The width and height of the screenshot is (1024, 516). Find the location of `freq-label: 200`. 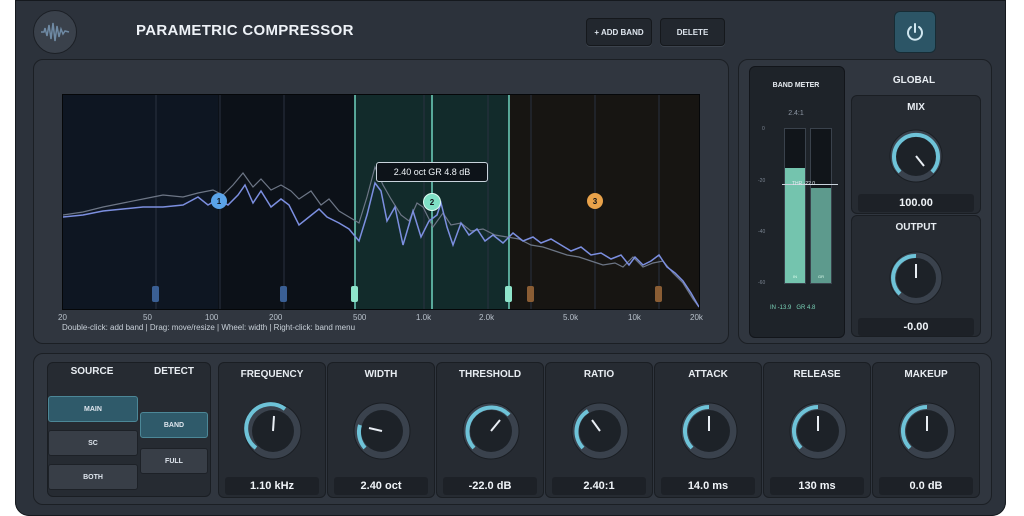

freq-label: 200 is located at coordinates (276, 317).